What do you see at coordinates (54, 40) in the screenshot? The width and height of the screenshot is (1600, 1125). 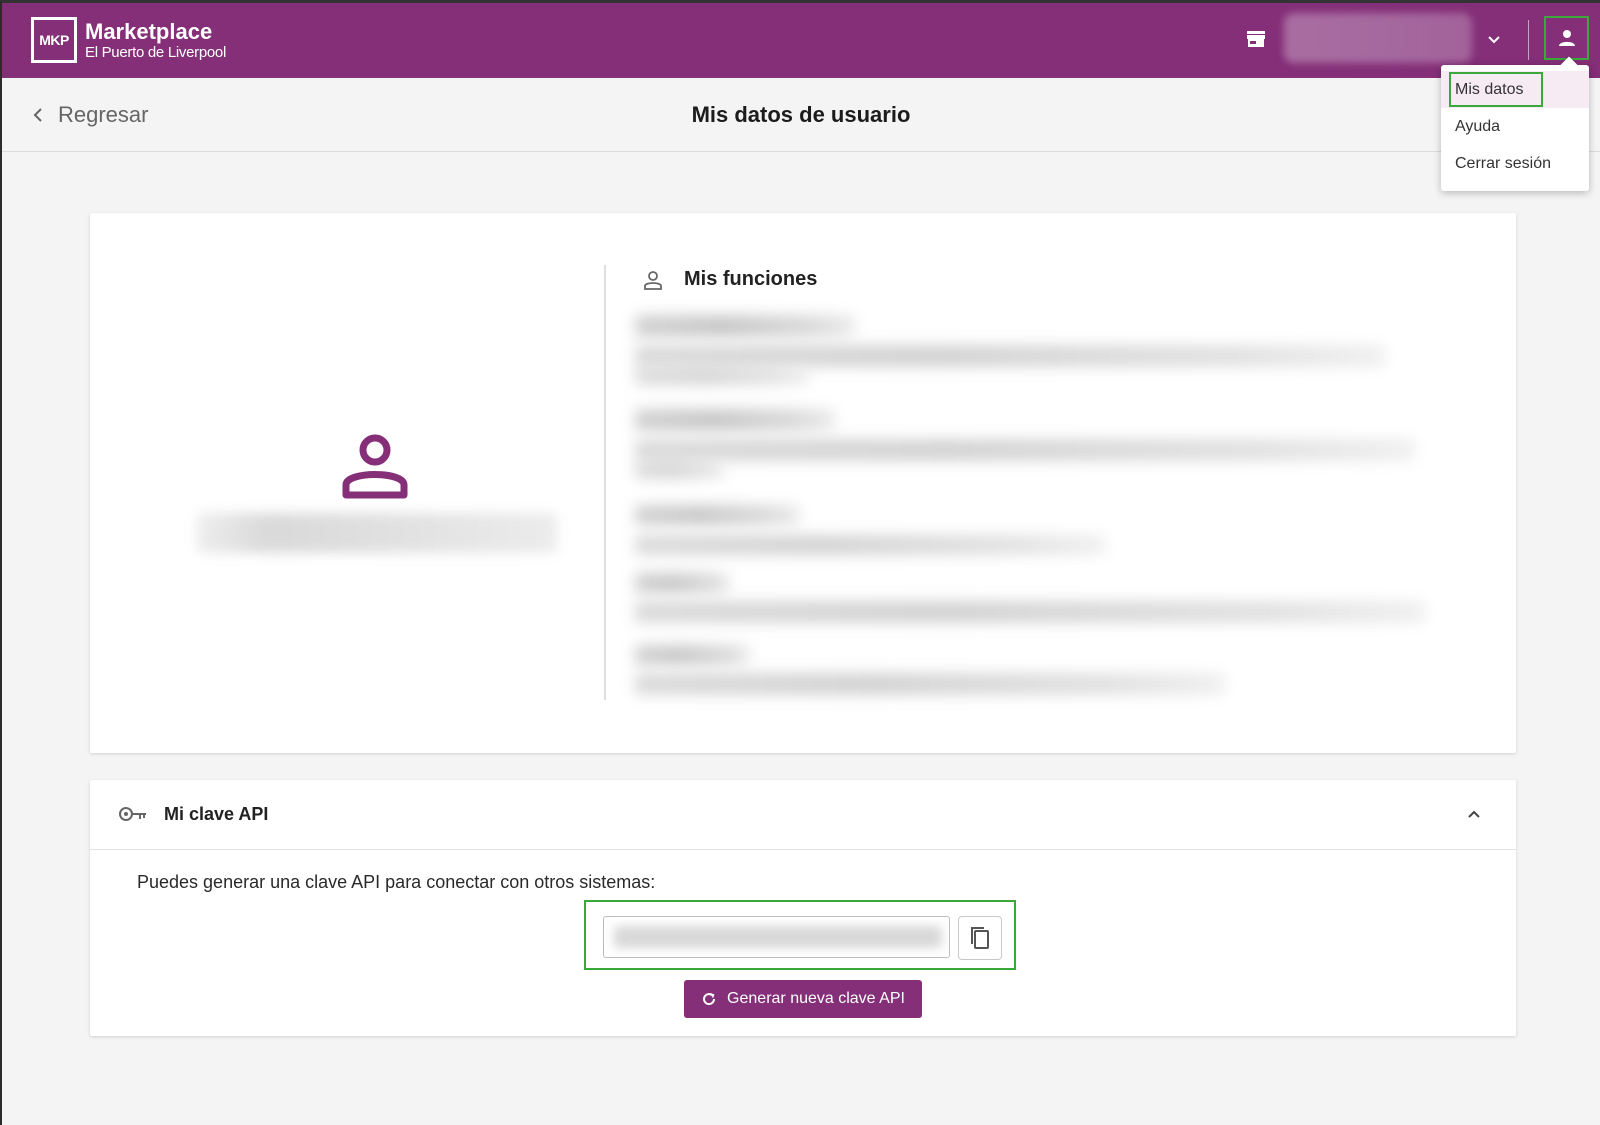 I see `logo-mark: MKP` at bounding box center [54, 40].